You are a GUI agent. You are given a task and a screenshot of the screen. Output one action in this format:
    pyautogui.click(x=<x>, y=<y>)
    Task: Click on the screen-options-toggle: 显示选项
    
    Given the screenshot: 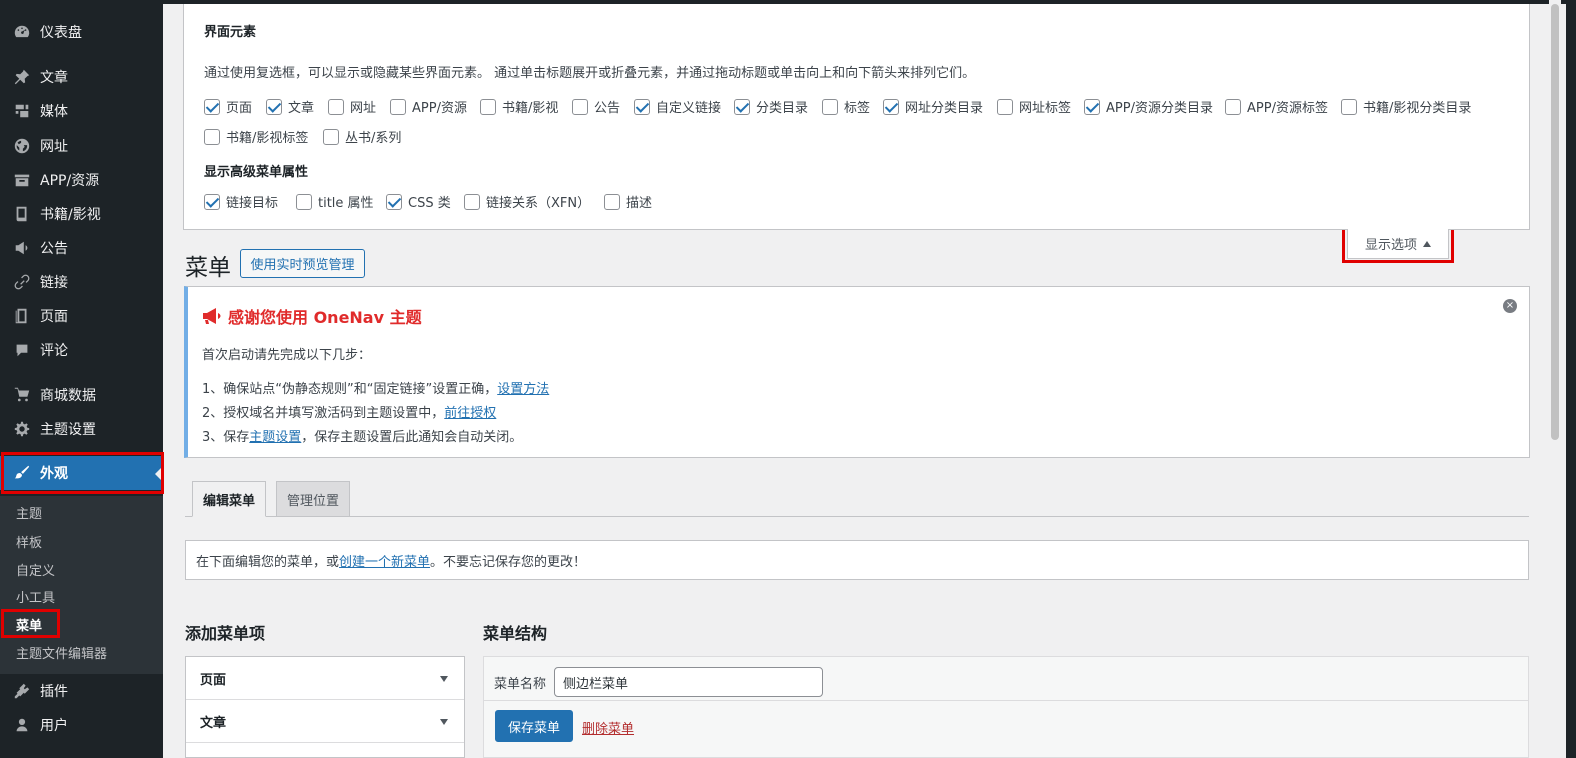 What is the action you would take?
    pyautogui.click(x=1398, y=244)
    